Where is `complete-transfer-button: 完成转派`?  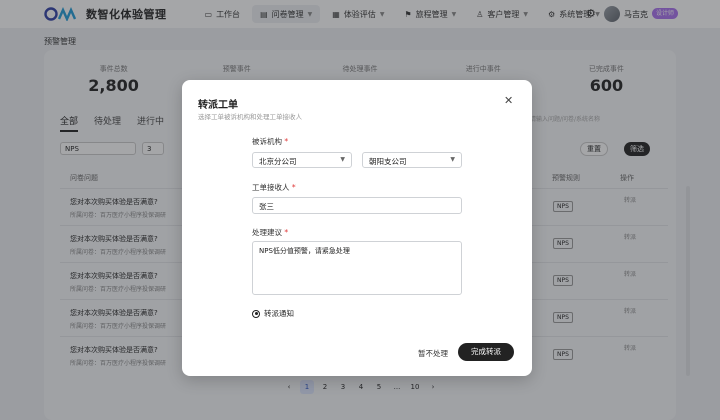
complete-transfer-button: 完成转派 is located at coordinates (486, 352).